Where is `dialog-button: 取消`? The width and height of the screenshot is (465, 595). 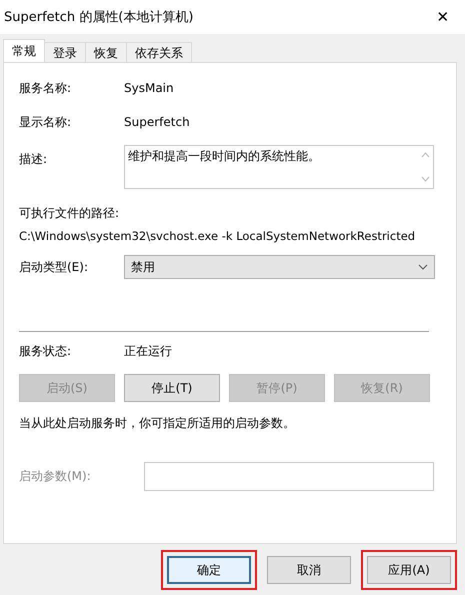
dialog-button: 取消 is located at coordinates (309, 570).